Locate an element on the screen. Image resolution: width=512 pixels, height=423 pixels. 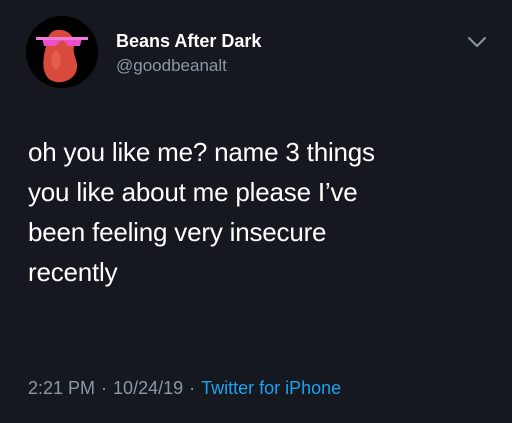
tweet-meta: 2:21 PM · 10/24/19 · Twitter for iPhone is located at coordinates (184, 388).